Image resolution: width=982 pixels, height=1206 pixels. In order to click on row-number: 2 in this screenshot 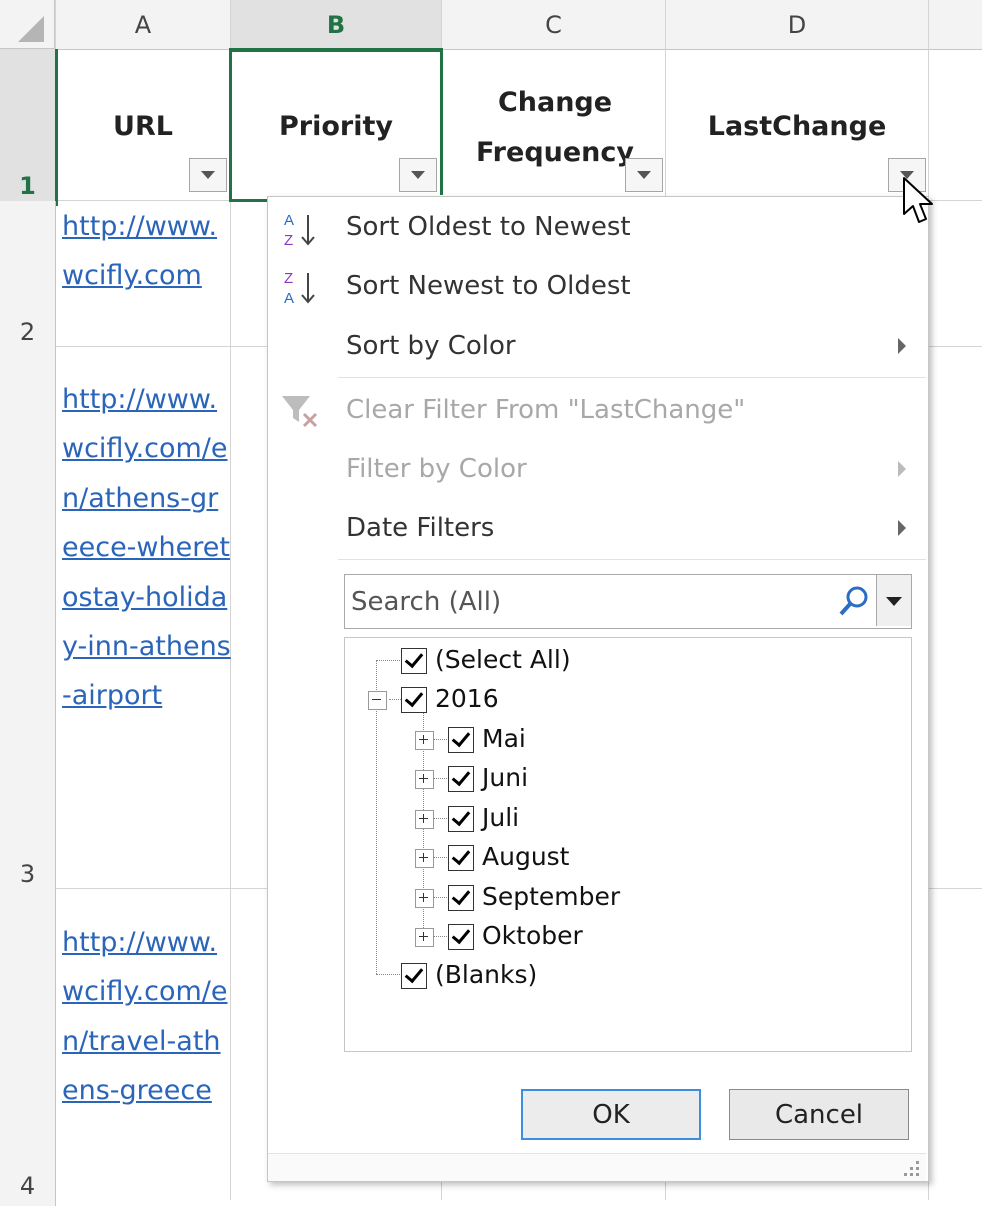, I will do `click(27, 332)`.